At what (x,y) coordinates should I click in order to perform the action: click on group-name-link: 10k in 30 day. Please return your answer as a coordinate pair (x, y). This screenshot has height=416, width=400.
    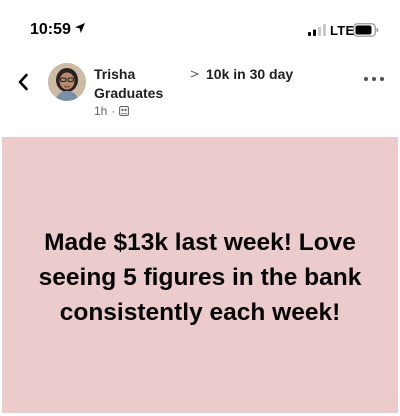
    Looking at the image, I should click on (249, 74).